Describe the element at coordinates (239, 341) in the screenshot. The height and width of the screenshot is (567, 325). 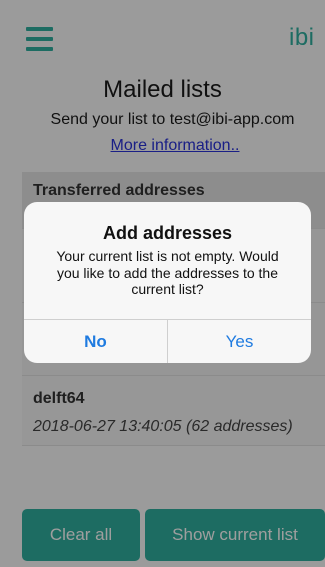
I see `yes-button: Yes` at that location.